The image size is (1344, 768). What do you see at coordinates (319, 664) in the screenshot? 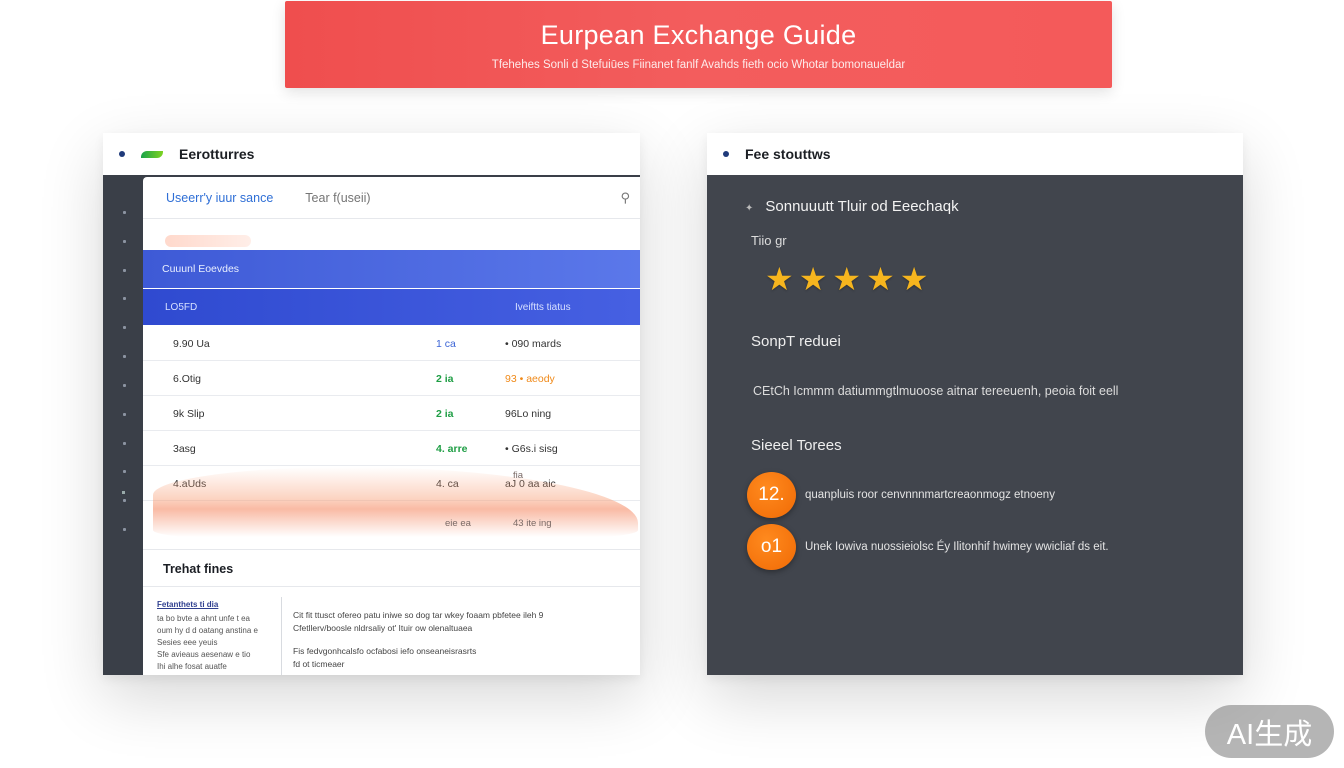
I see `trend-detail-line: fd ot ticmeaer` at bounding box center [319, 664].